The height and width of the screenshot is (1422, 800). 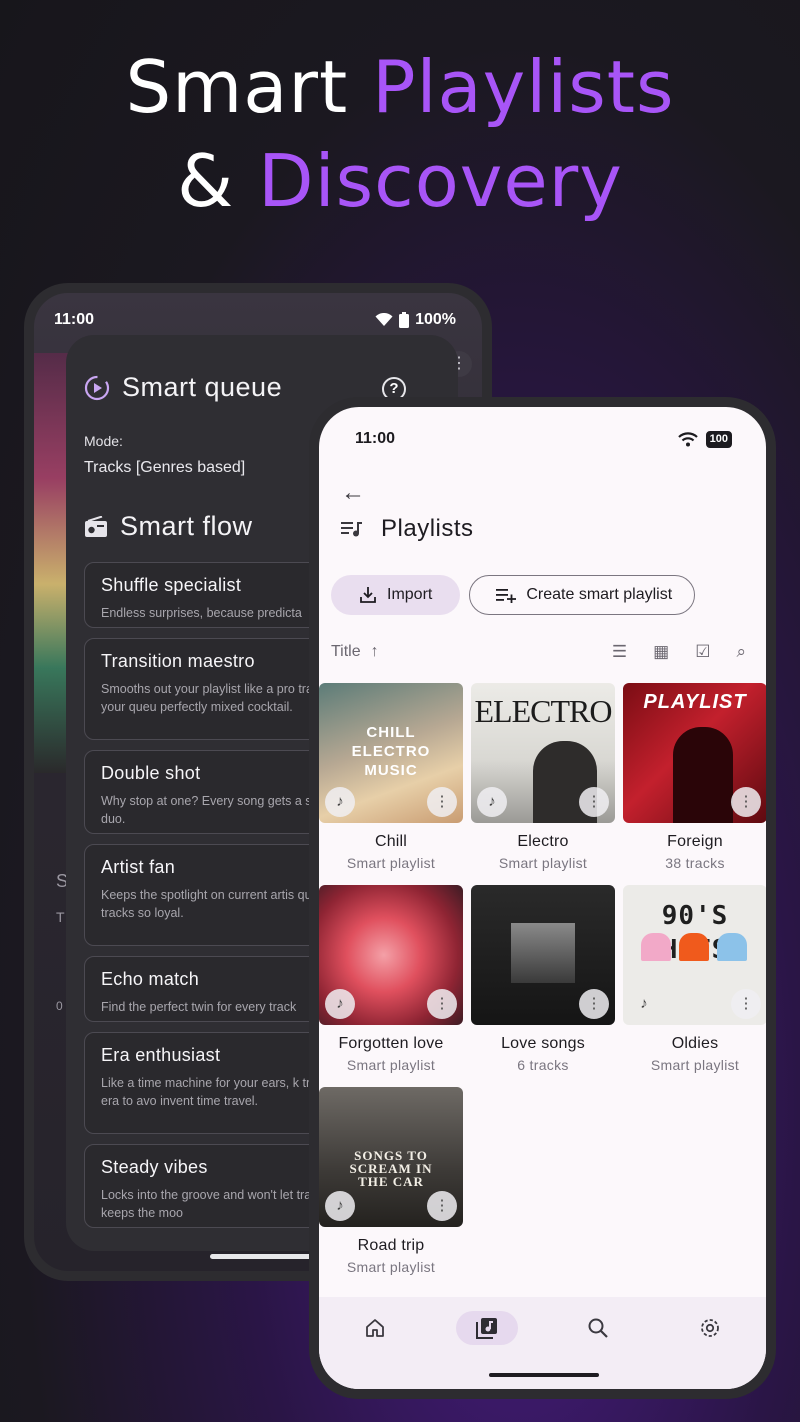 I want to click on playlist-subtitle: 38 tracks, so click(x=695, y=863).